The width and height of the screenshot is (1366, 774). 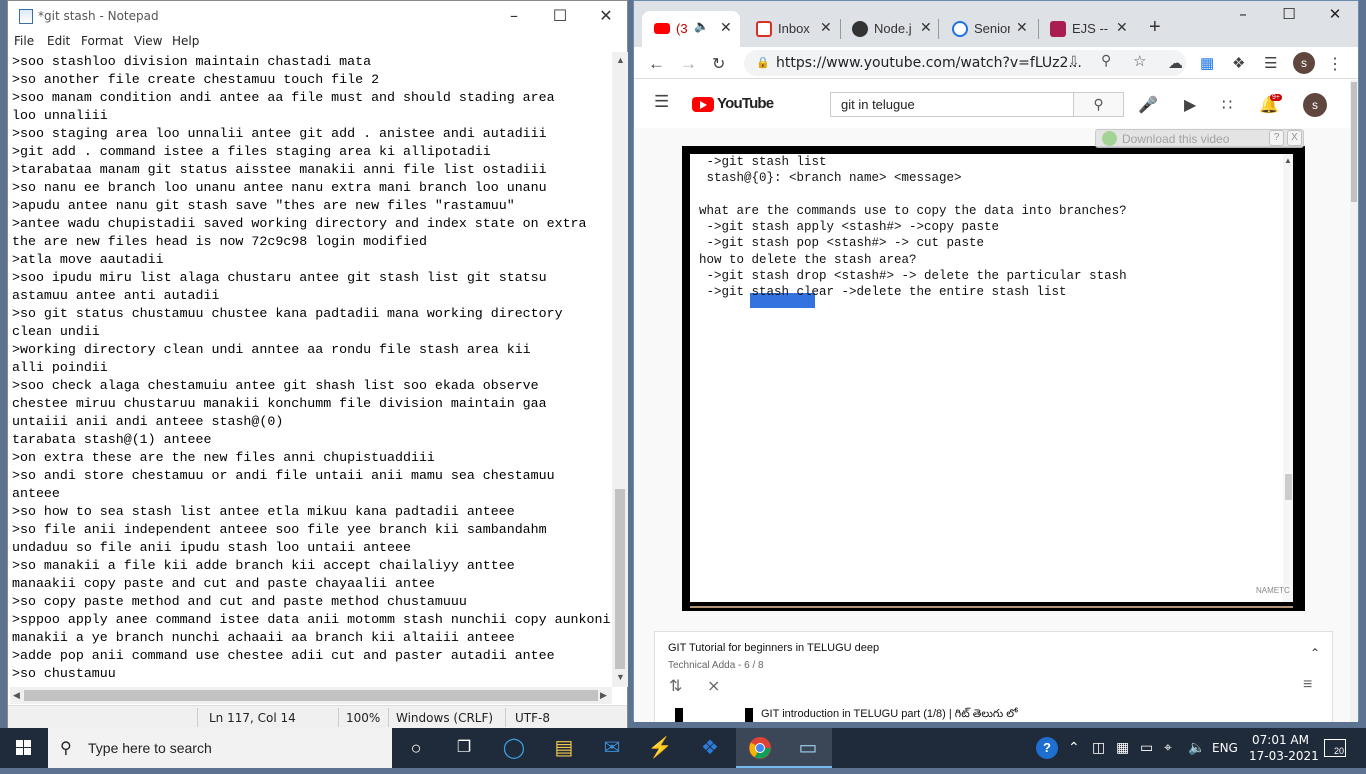 What do you see at coordinates (148, 421) in the screenshot?
I see `text-line: untaiii anii andi anteee stash@(0)` at bounding box center [148, 421].